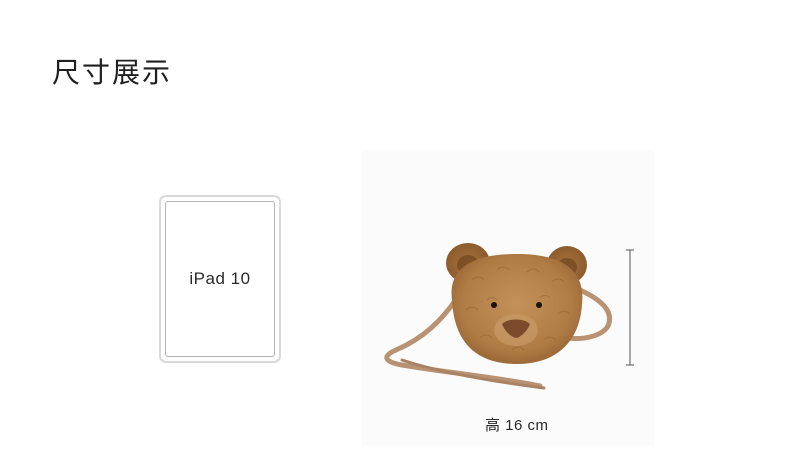 This screenshot has width=790, height=455. Describe the element at coordinates (494, 305) in the screenshot. I see `bear-eye-left` at that location.